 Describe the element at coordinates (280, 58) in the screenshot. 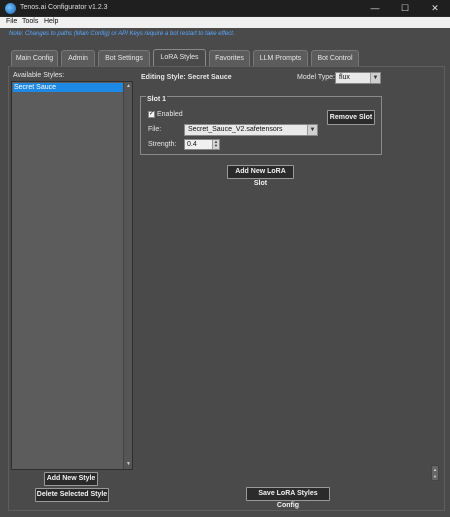

I see `tab-llm-prompts: LLM Prompts` at that location.